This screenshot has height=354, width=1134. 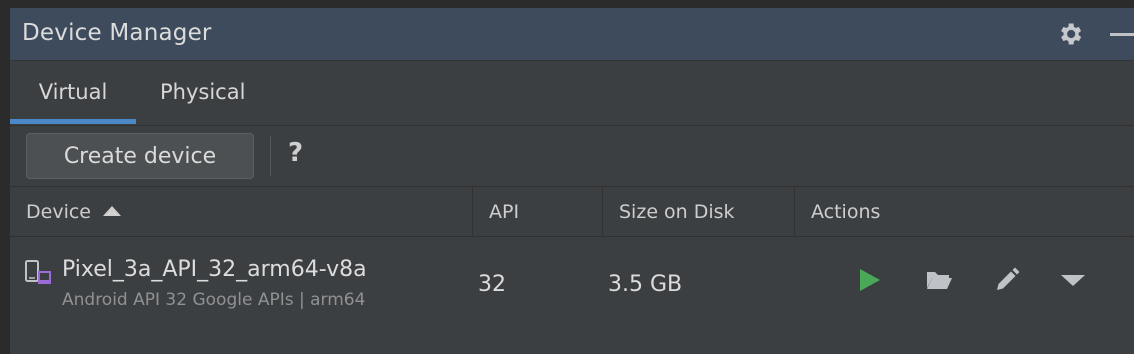 I want to click on top-border, so click(x=567, y=4).